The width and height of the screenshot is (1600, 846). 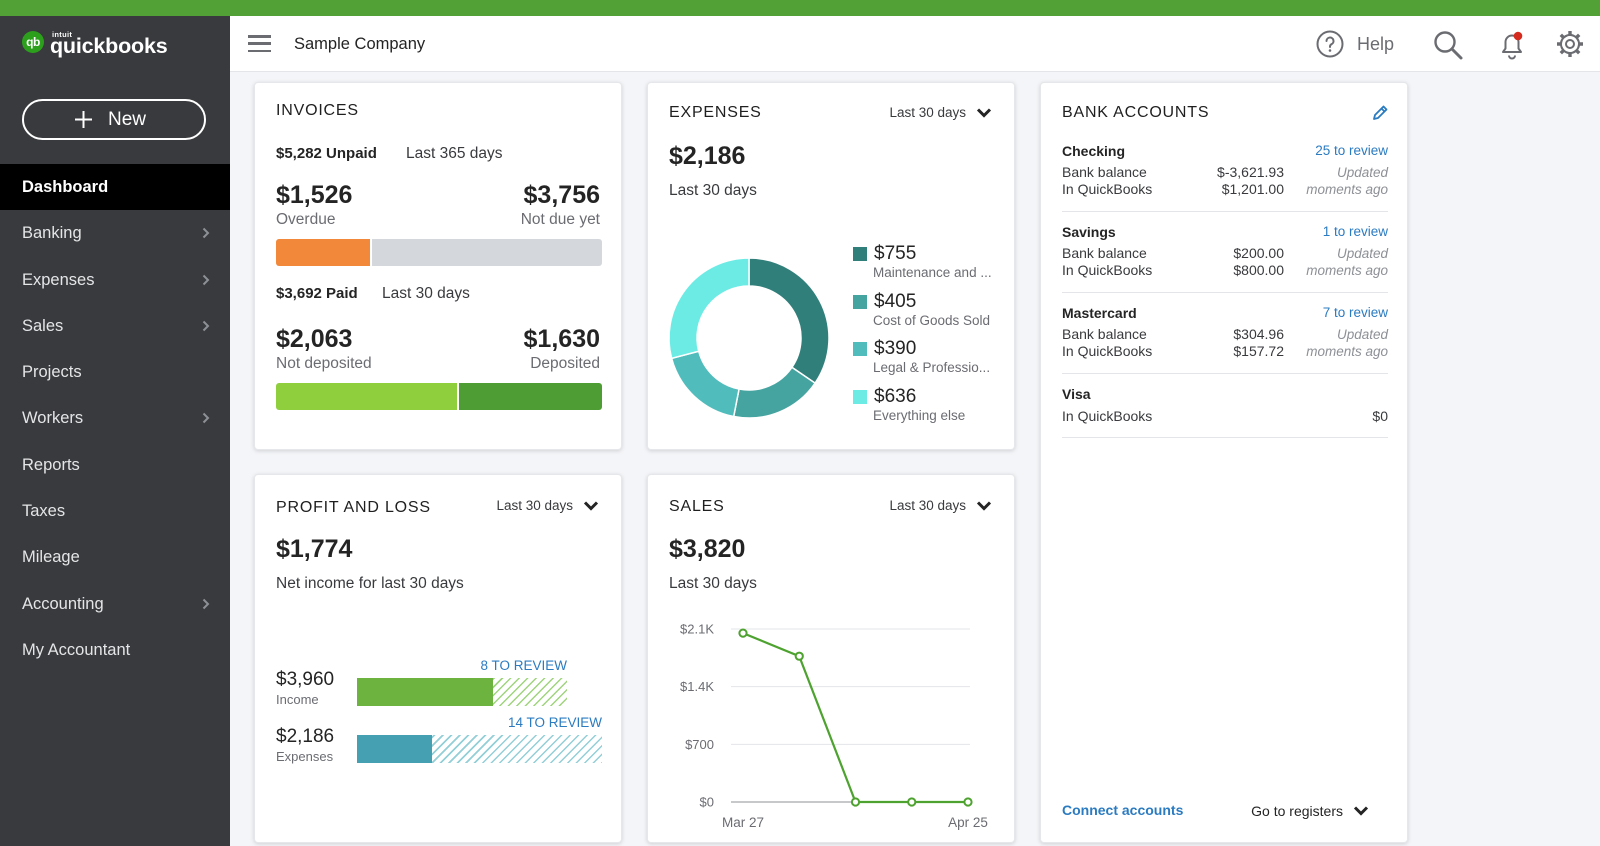 What do you see at coordinates (933, 315) in the screenshot?
I see `legend-item: $405 Cost of Goods Sold` at bounding box center [933, 315].